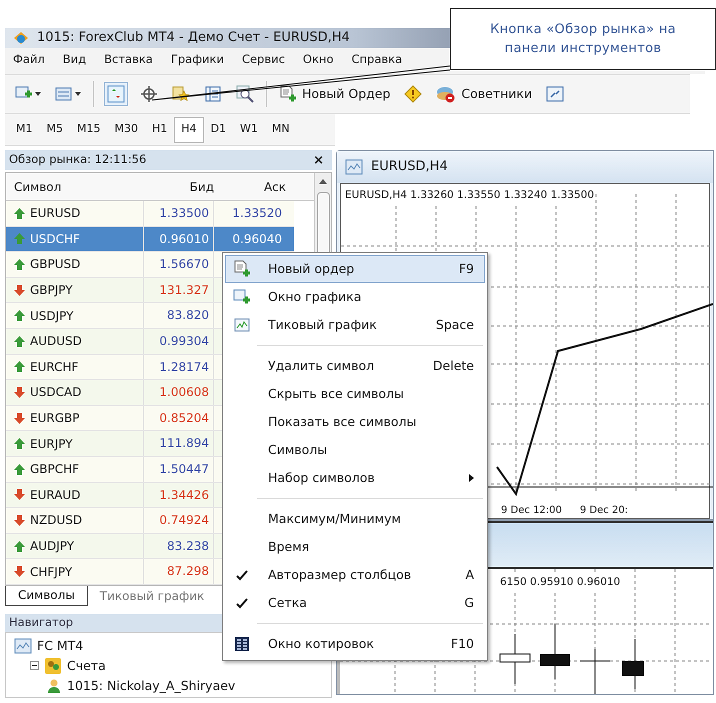 This screenshot has width=716, height=703. Describe the element at coordinates (75, 546) in the screenshot. I see `table-cell: AUDJPY` at that location.